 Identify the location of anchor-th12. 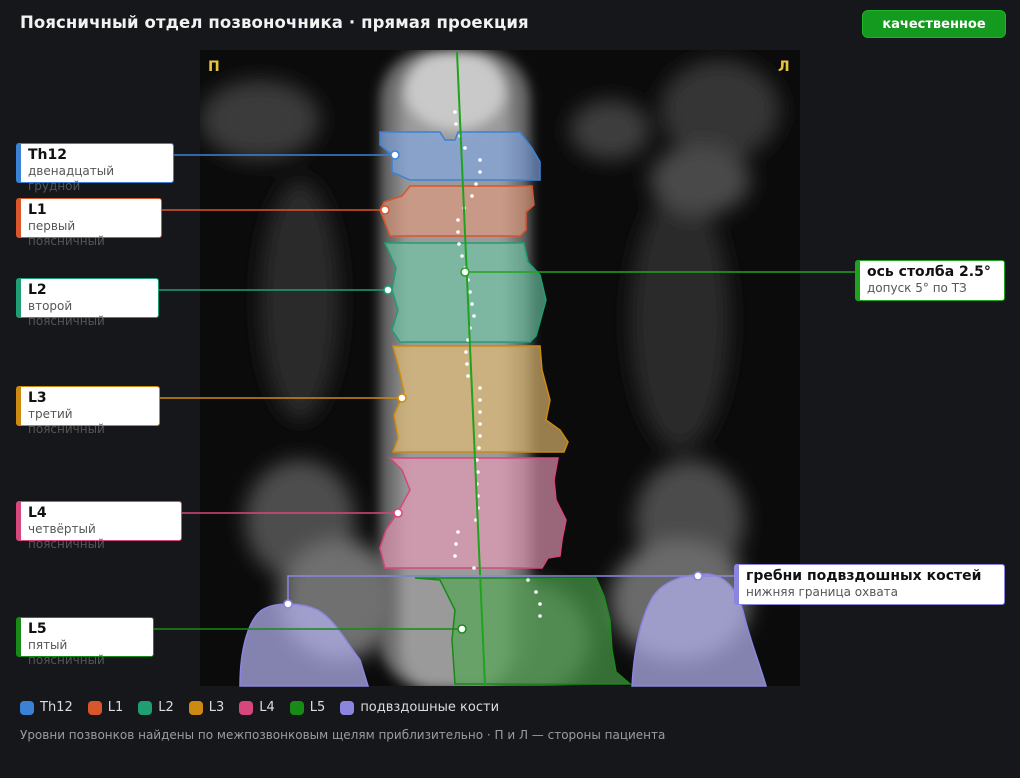
(395, 155).